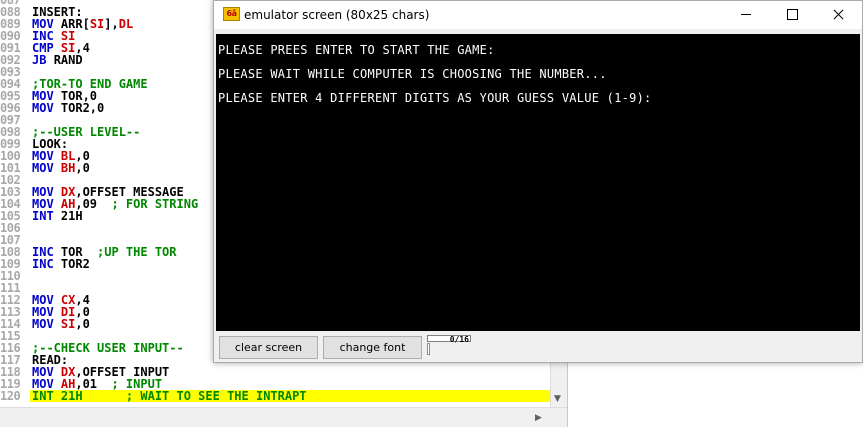 Image resolution: width=863 pixels, height=427 pixels. Describe the element at coordinates (538, 418) in the screenshot. I see `scroll-right-arrow-icon: ▶` at that location.